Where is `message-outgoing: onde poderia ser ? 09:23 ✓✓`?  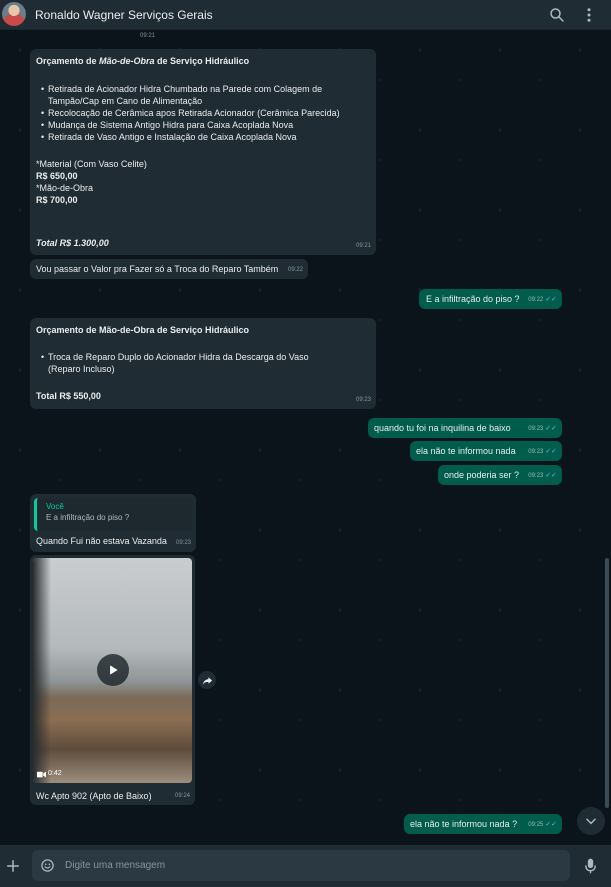 message-outgoing: onde poderia ser ? 09:23 ✓✓ is located at coordinates (500, 475).